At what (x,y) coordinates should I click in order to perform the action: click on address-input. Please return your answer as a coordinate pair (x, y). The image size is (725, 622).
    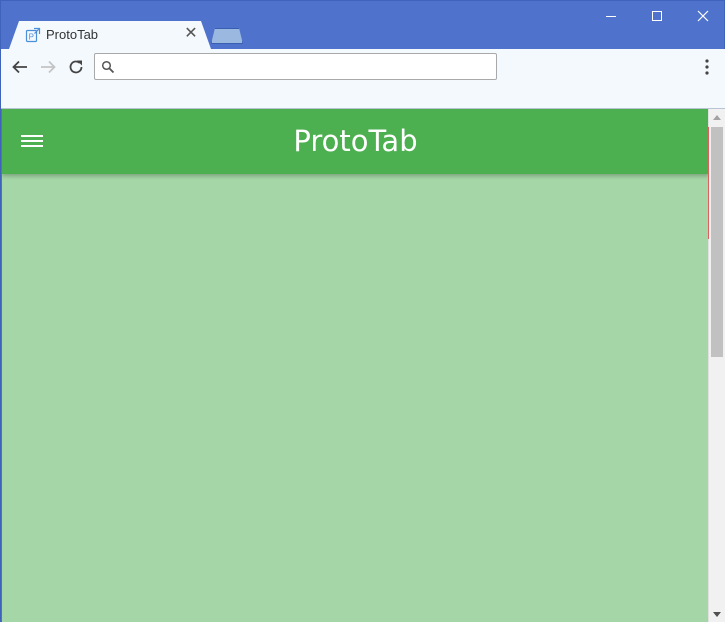
    Looking at the image, I should click on (306, 67).